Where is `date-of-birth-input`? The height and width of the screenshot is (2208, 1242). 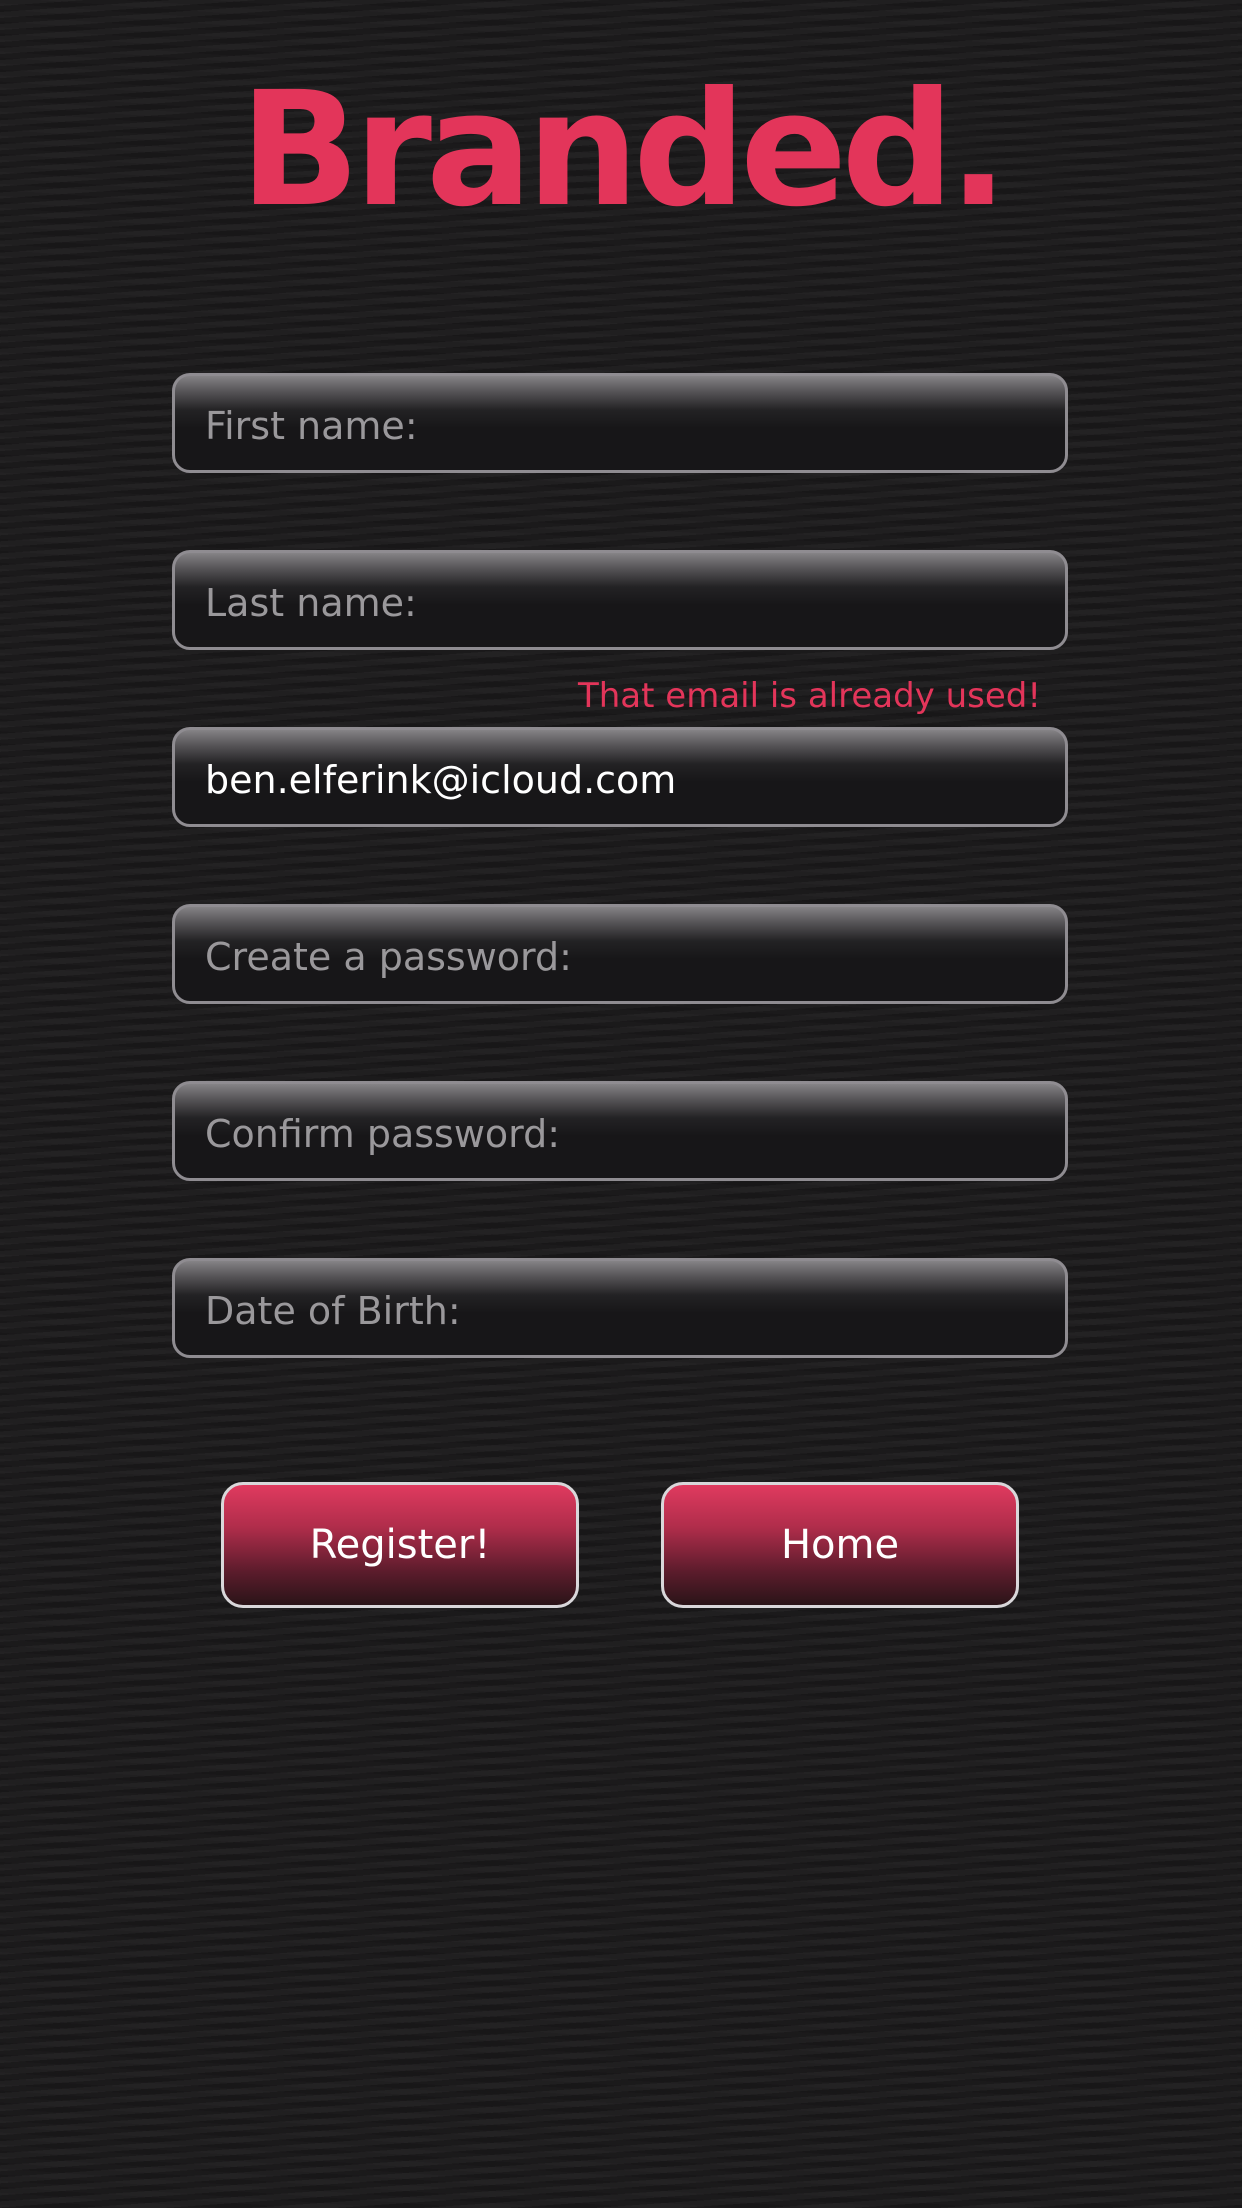
date-of-birth-input is located at coordinates (620, 1308).